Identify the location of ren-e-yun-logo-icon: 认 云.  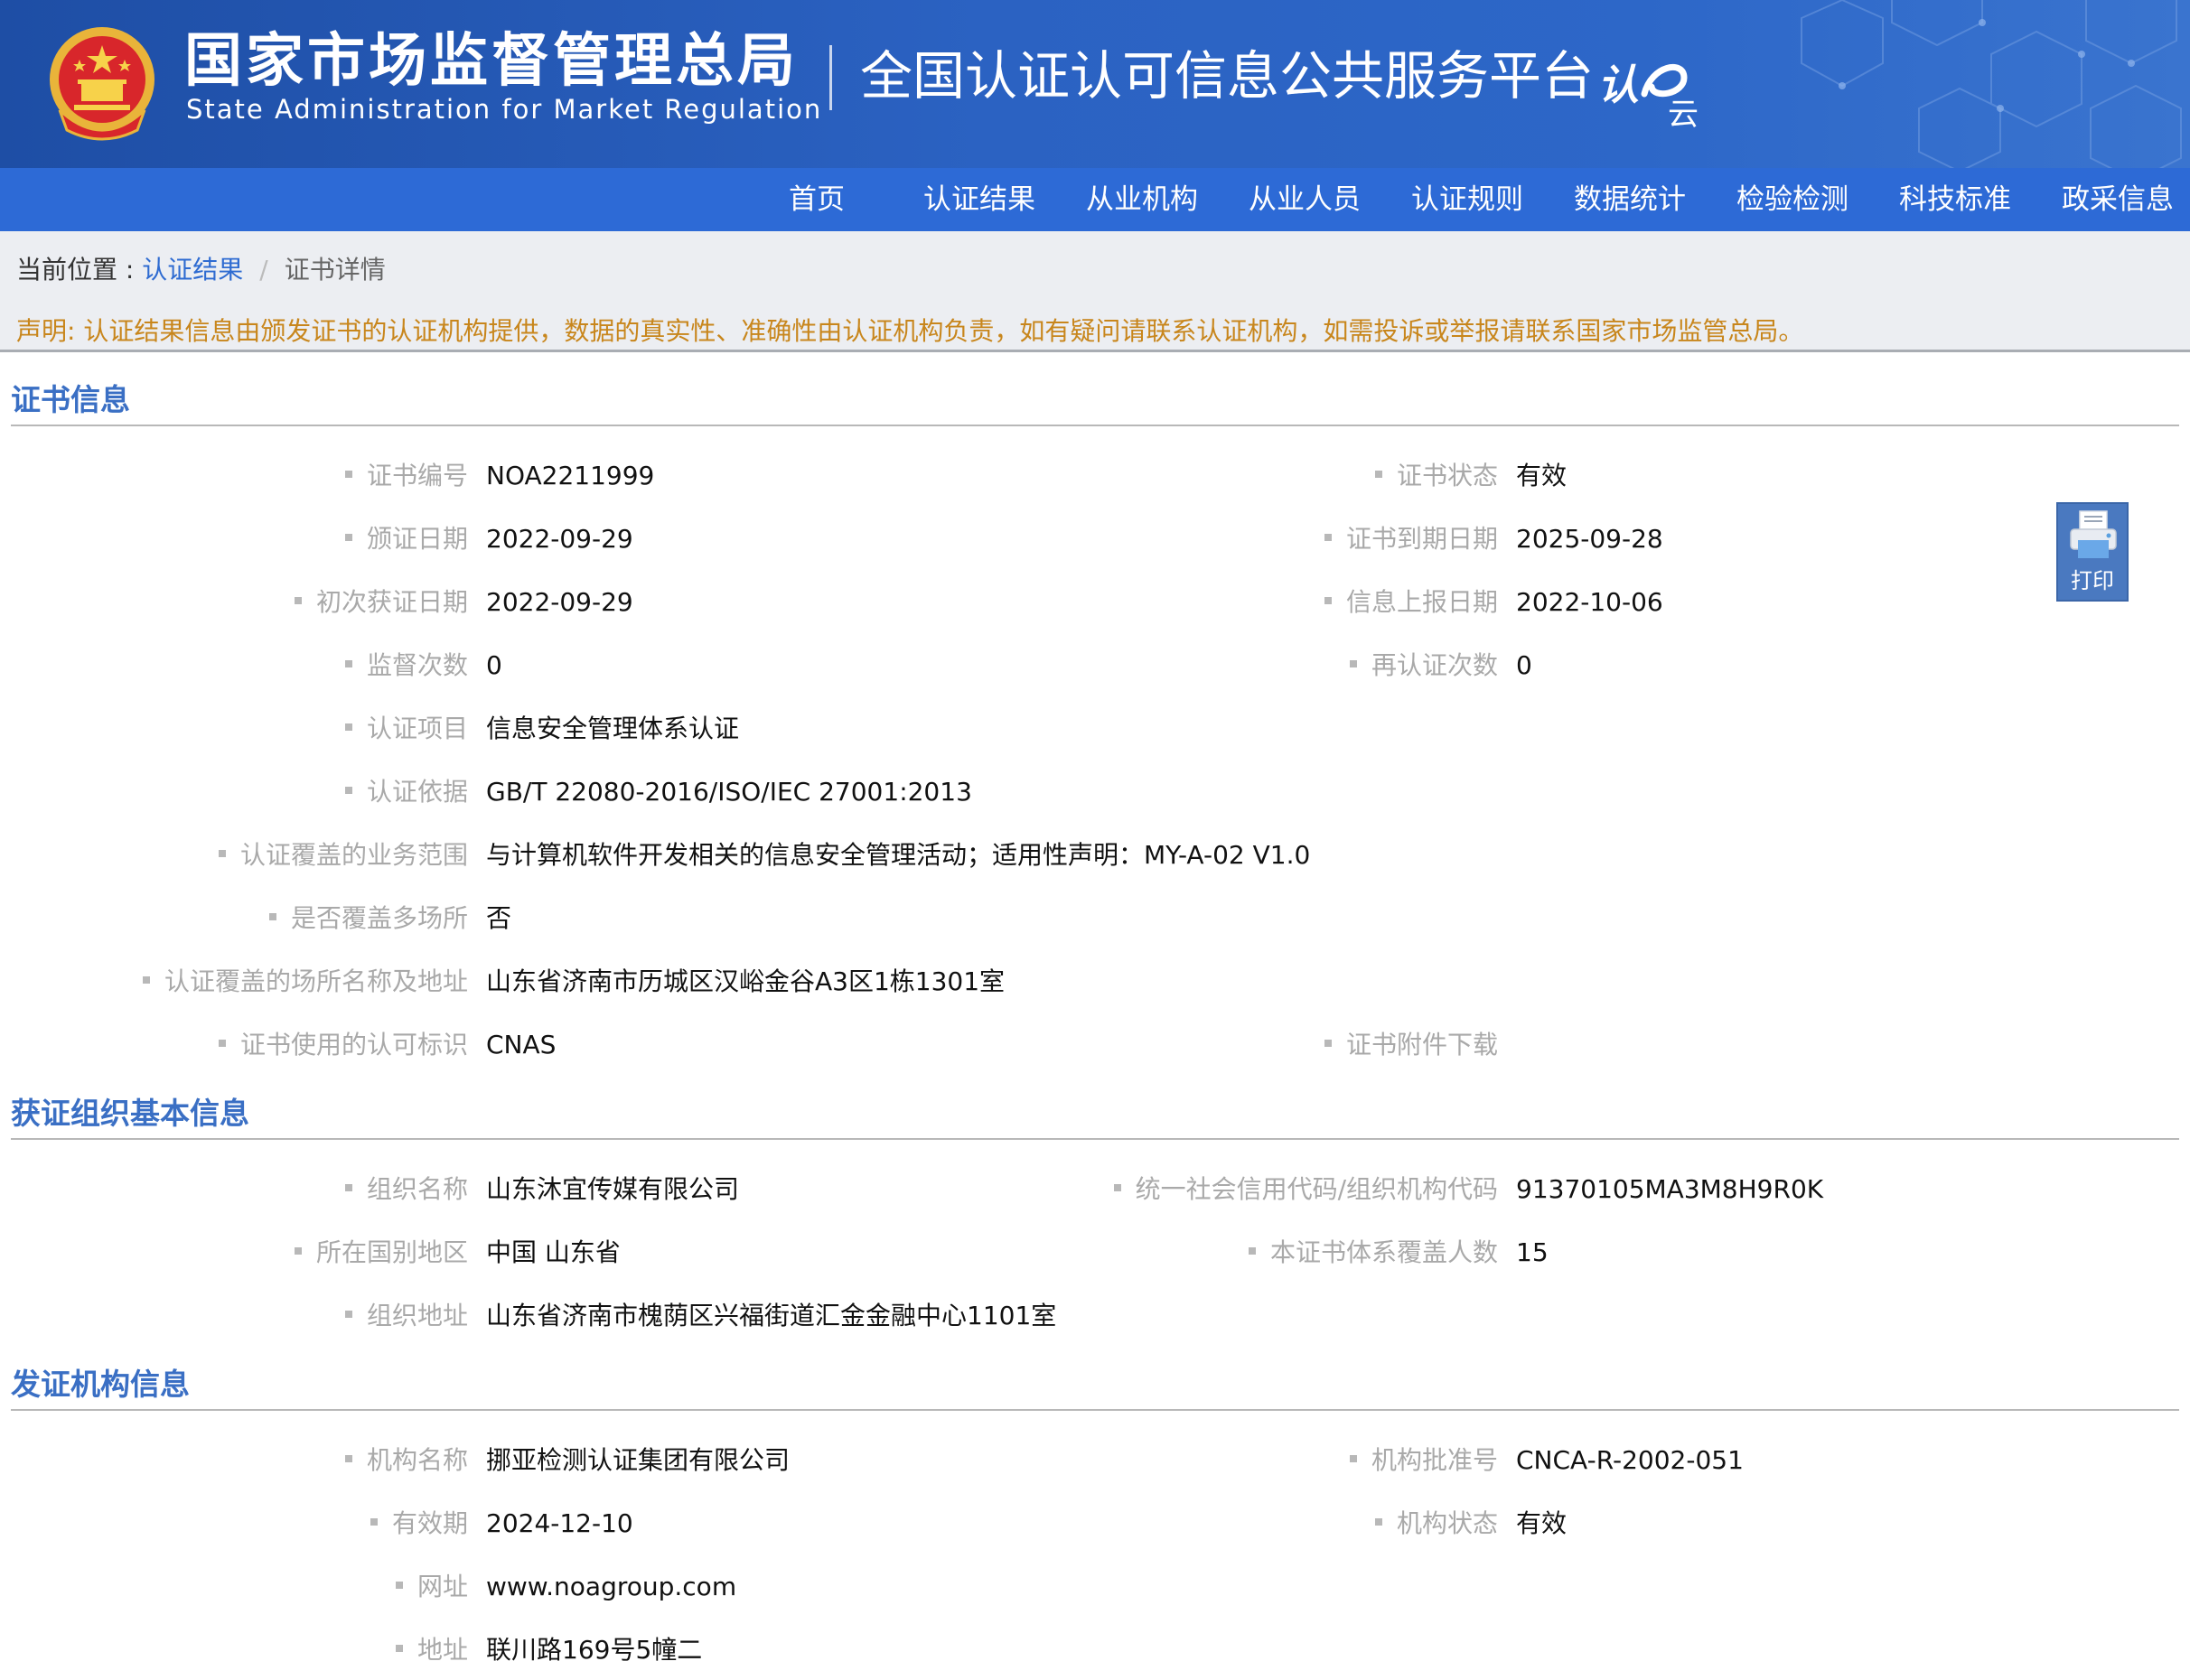
(1648, 95).